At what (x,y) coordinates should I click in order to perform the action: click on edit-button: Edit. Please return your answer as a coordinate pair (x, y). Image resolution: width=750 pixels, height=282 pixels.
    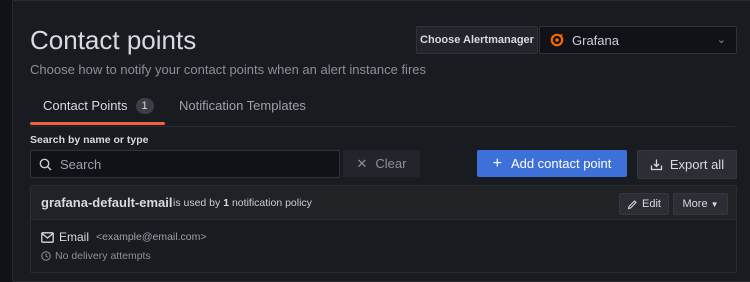
    Looking at the image, I should click on (644, 204).